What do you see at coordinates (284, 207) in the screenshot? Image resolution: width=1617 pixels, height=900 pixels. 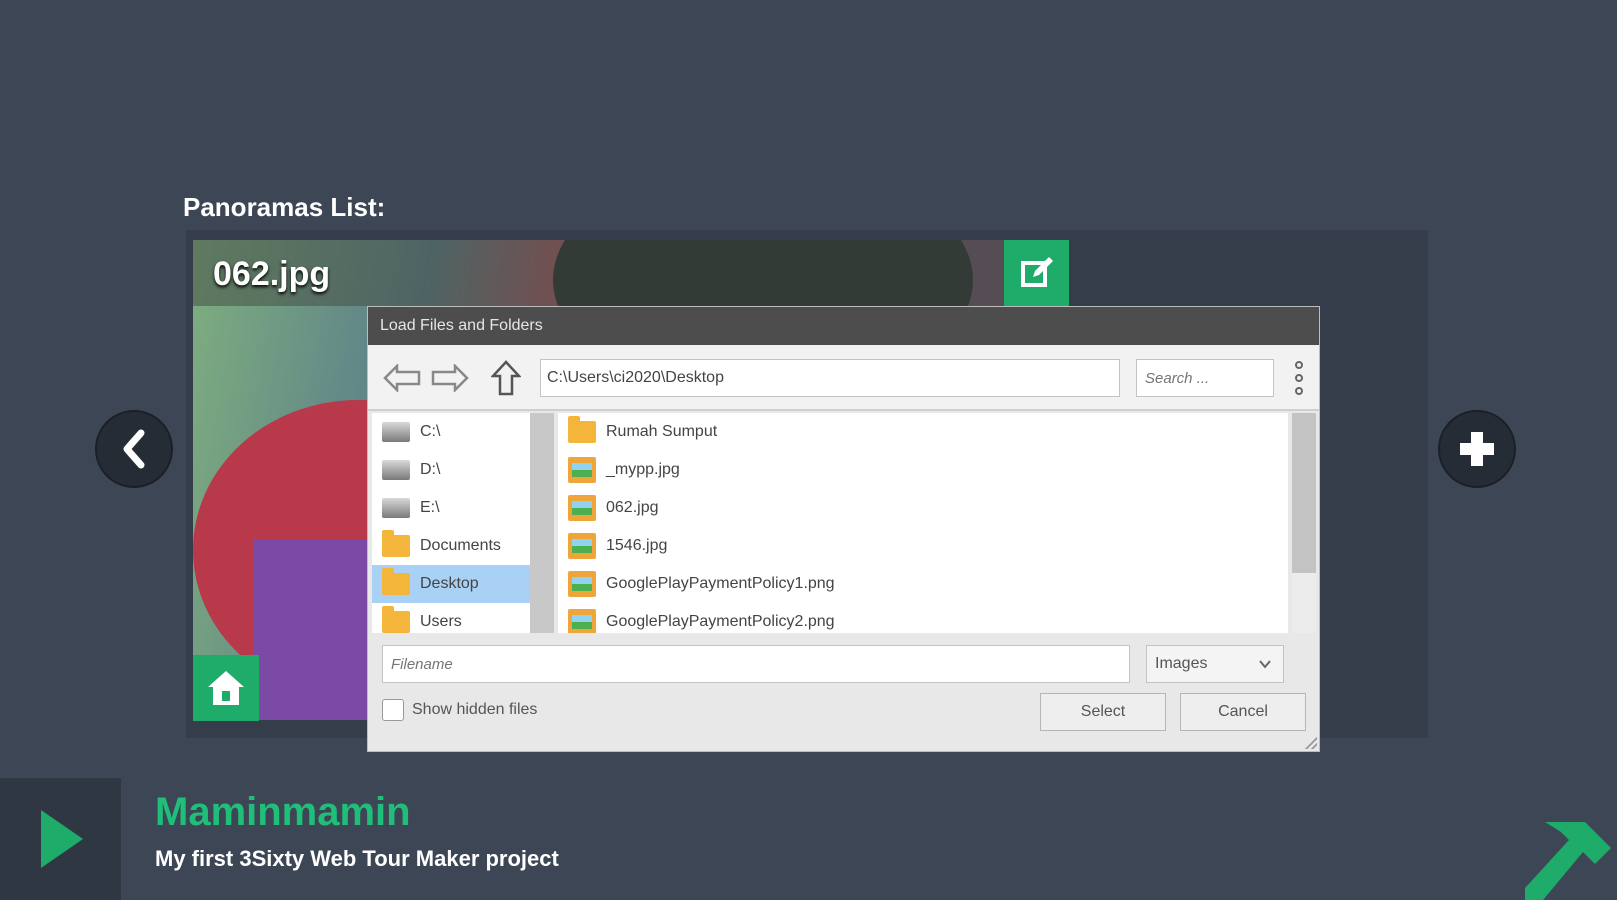 I see `panoramas-list-title: Panoramas List:` at bounding box center [284, 207].